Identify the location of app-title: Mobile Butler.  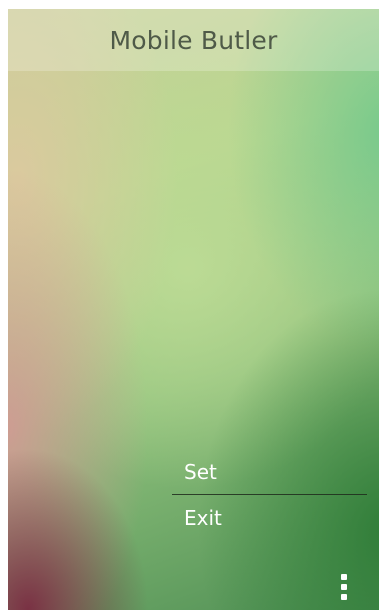
(193, 40).